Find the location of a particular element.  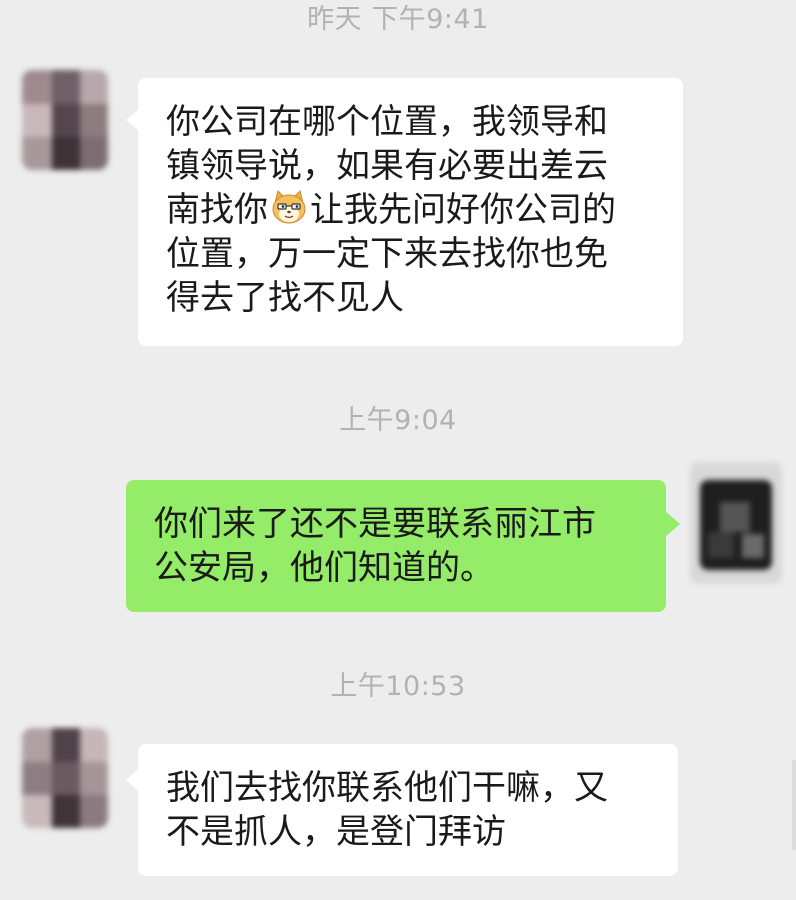

message-text-line: 公安局，他们知道的。 is located at coordinates (324, 568).